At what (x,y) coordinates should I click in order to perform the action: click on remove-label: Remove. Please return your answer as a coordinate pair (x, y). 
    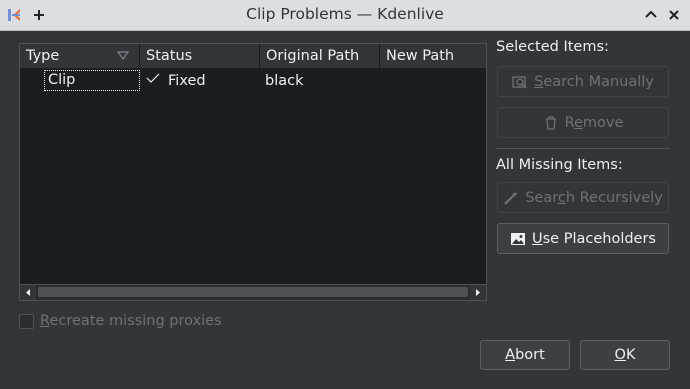
    Looking at the image, I should click on (594, 122).